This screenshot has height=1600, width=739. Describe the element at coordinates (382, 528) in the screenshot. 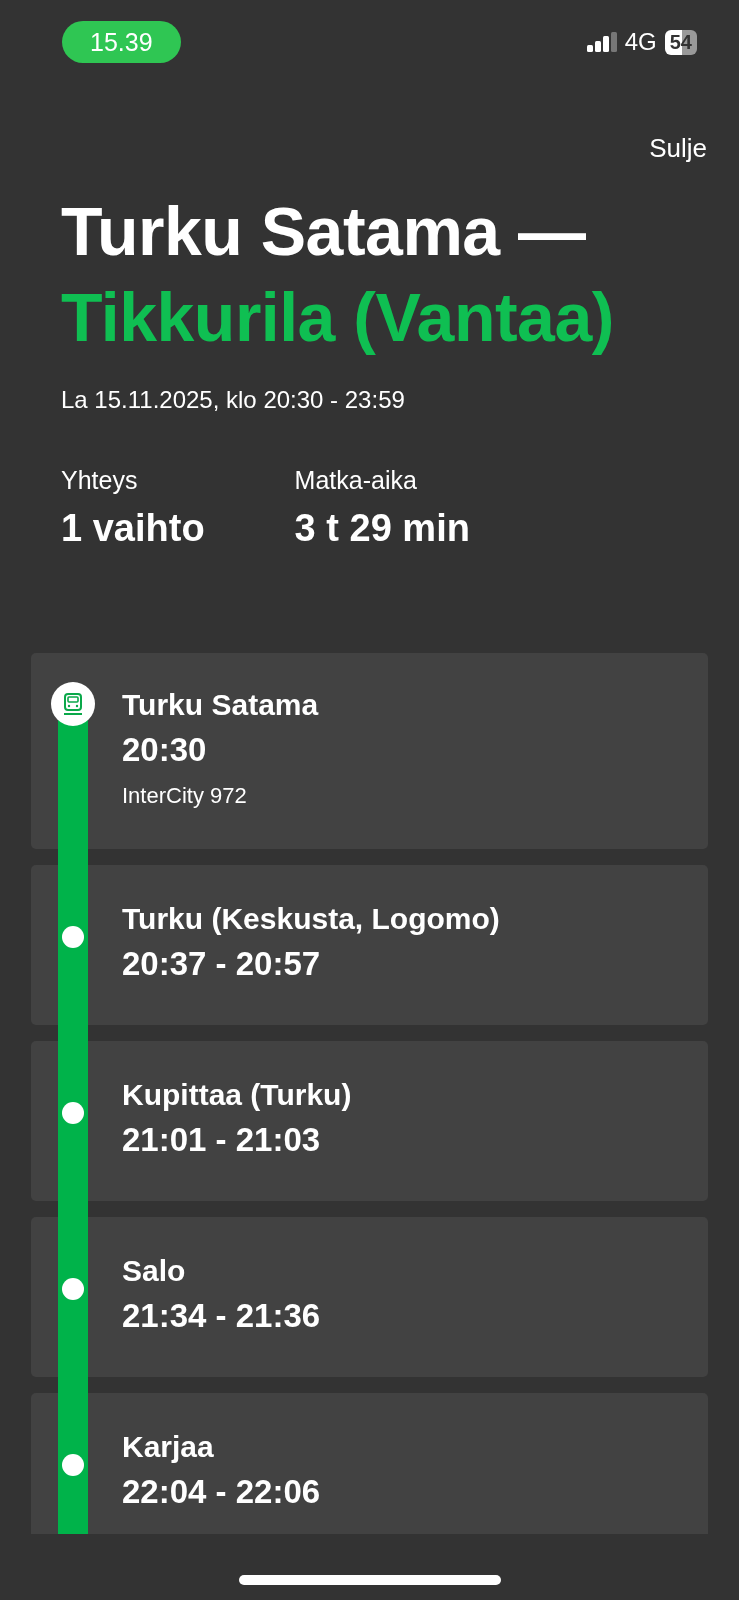

I see `summary-value: 3 t 29 min` at that location.